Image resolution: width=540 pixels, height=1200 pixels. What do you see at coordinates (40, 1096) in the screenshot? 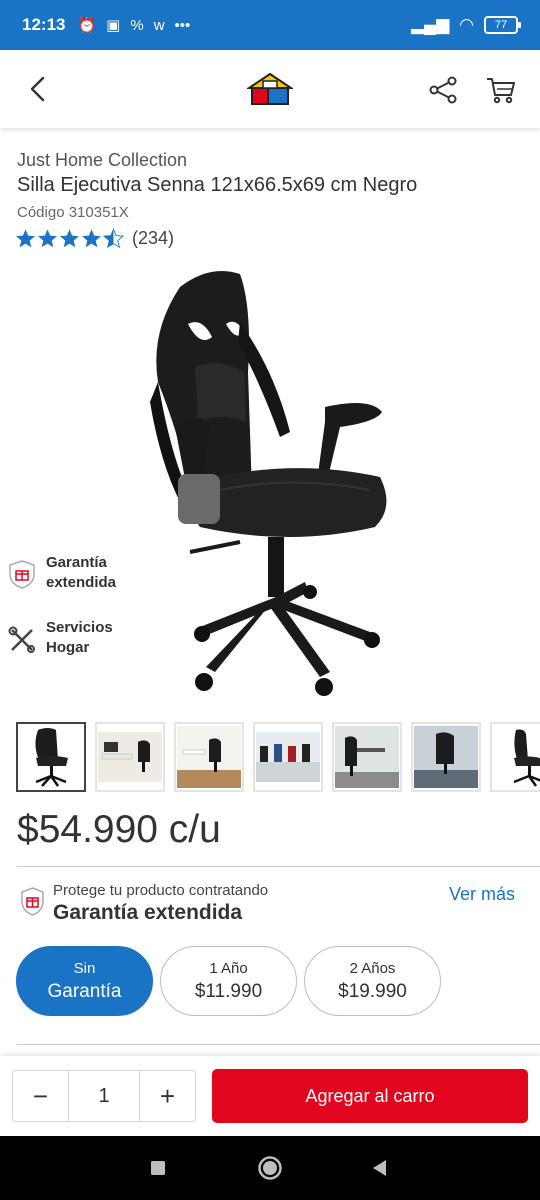
I see `decrease-quantity-button: −` at bounding box center [40, 1096].